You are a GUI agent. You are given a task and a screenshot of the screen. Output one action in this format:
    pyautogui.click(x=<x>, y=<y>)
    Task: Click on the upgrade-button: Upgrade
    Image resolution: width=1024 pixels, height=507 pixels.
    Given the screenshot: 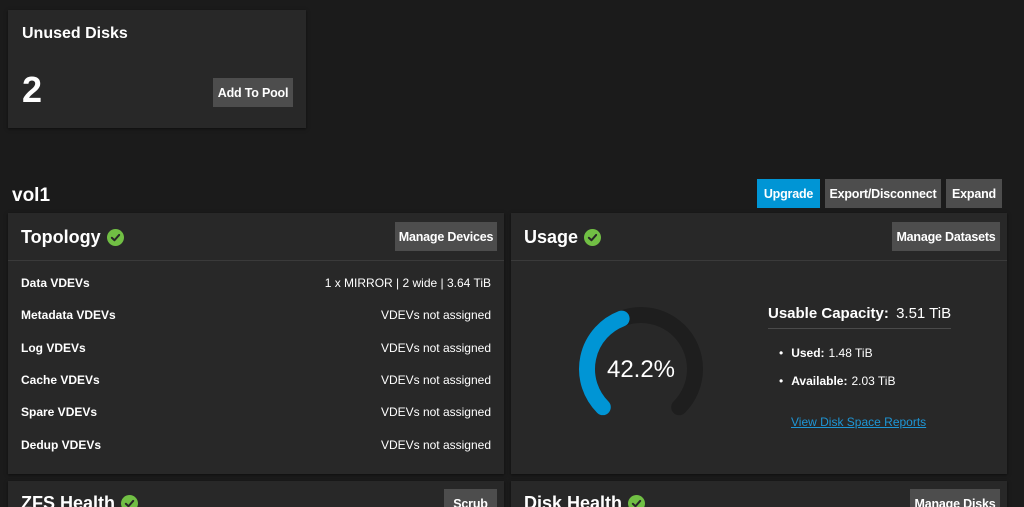 What is the action you would take?
    pyautogui.click(x=788, y=193)
    